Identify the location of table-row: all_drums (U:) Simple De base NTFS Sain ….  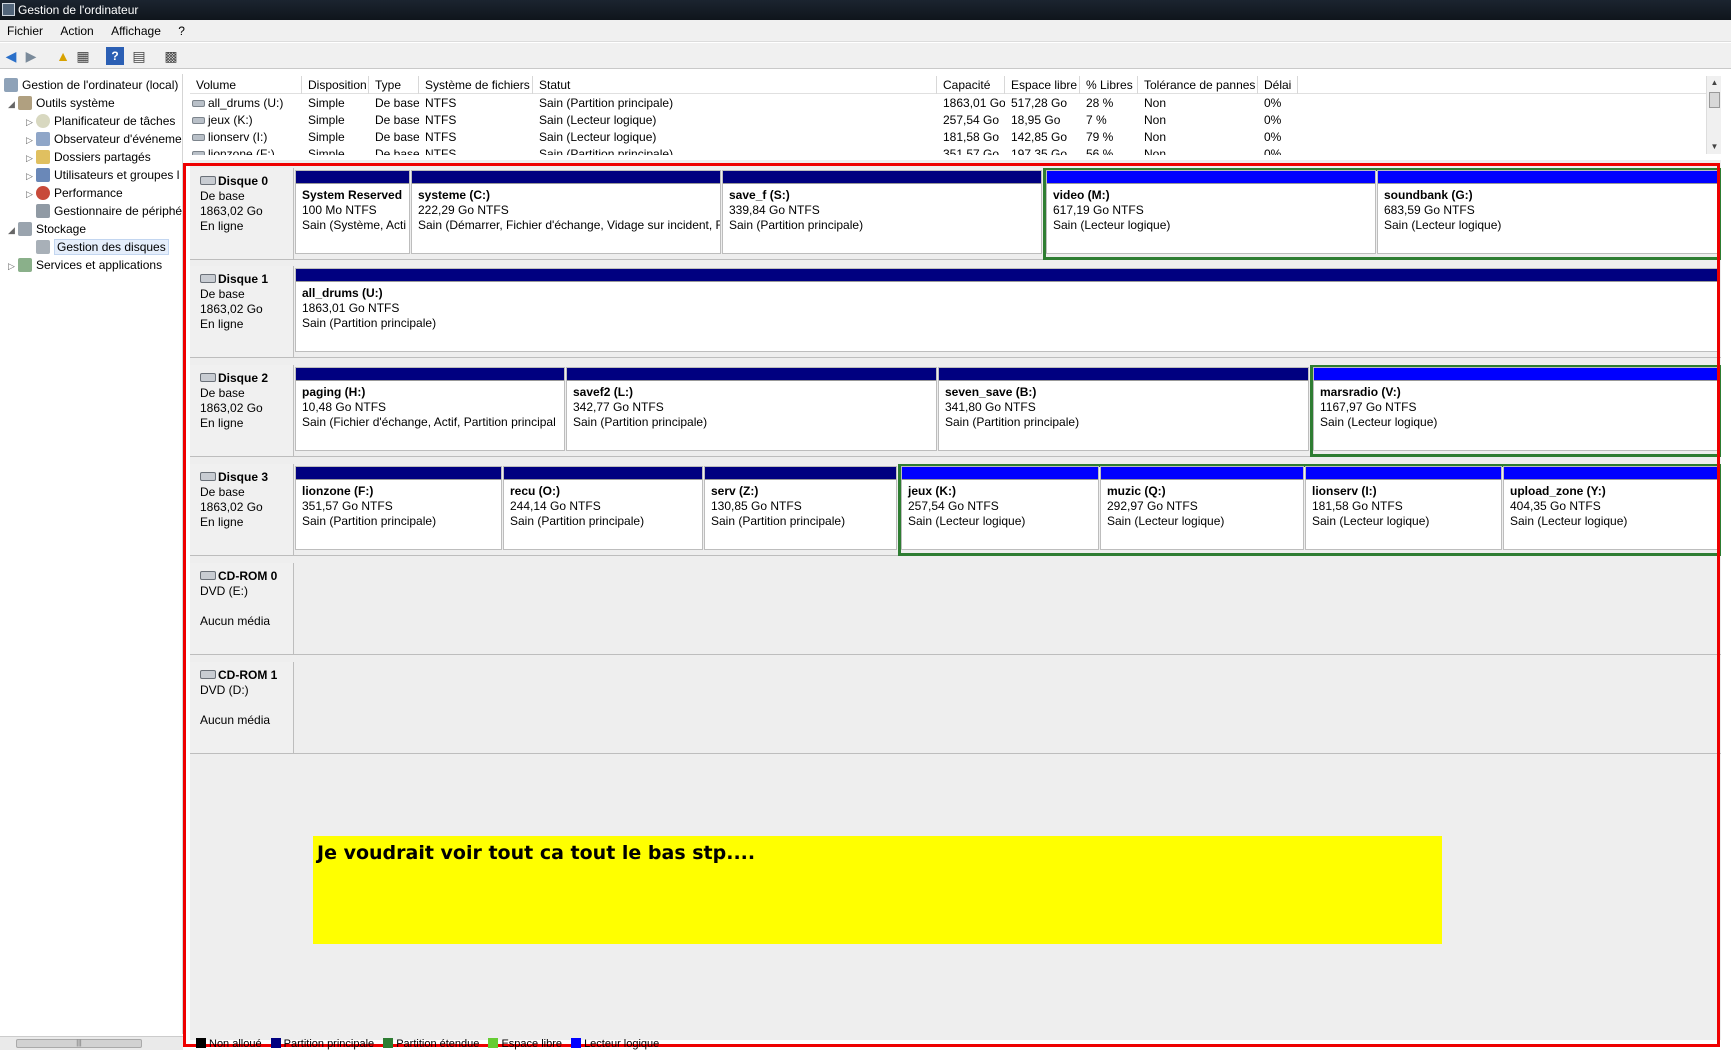
(948, 103).